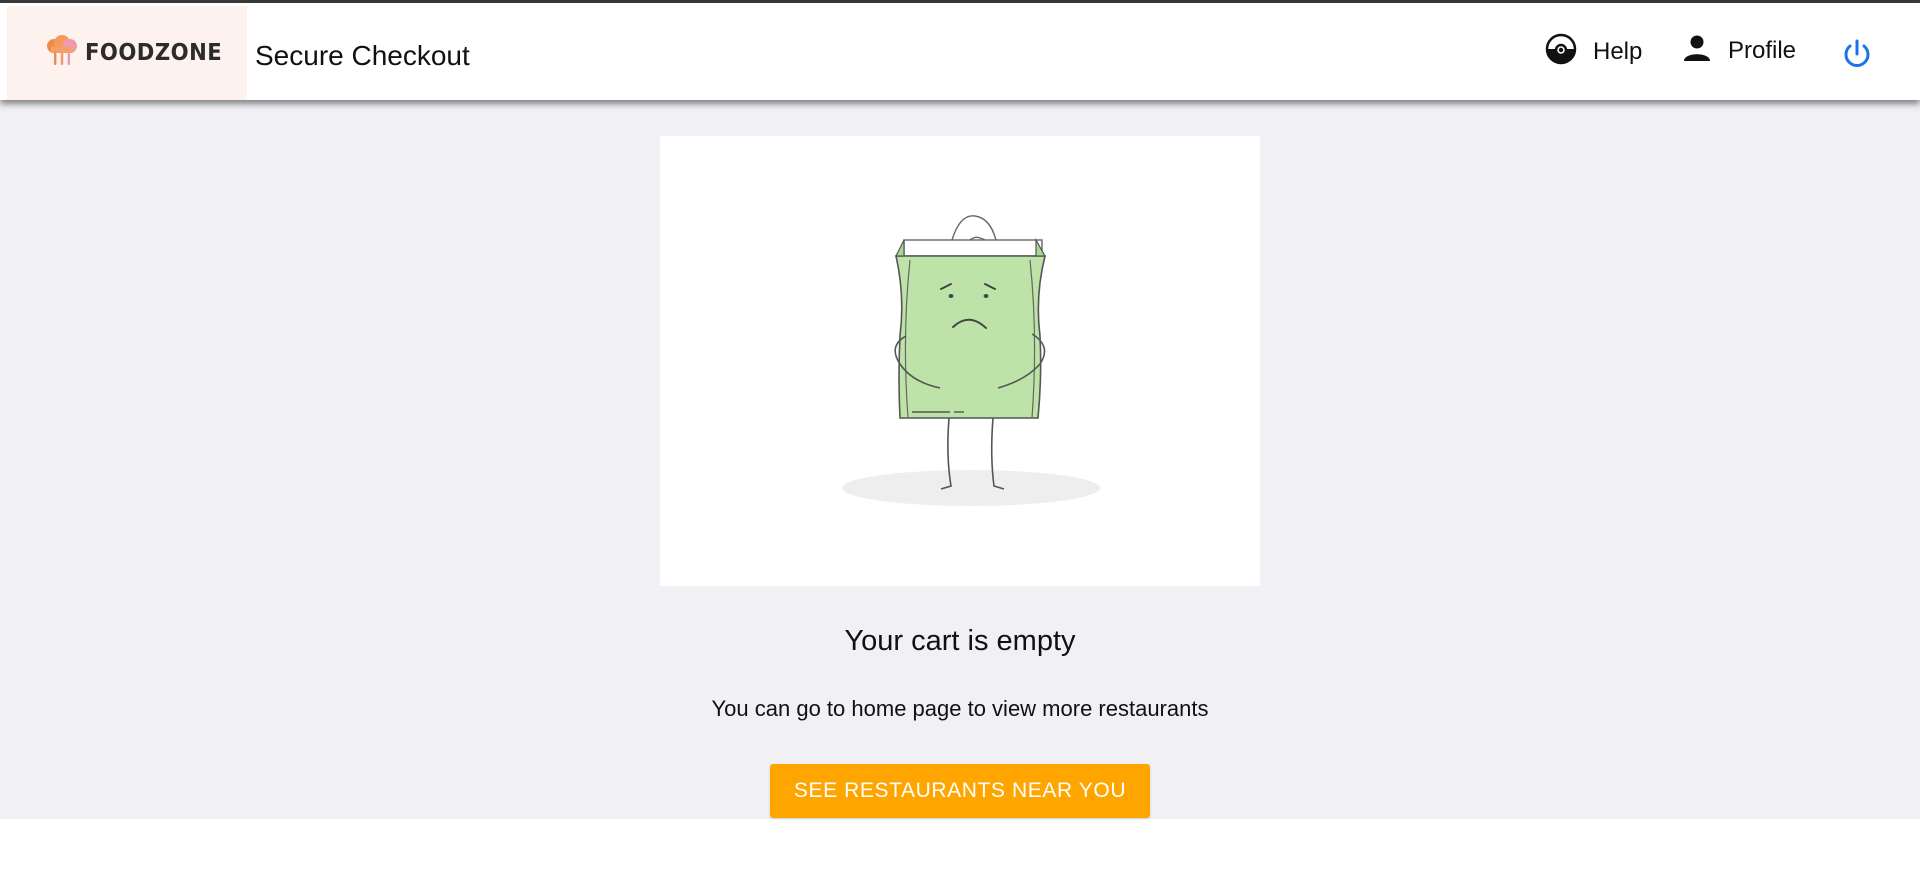 The width and height of the screenshot is (1920, 894). Describe the element at coordinates (1561, 51) in the screenshot. I see `help-icon` at that location.